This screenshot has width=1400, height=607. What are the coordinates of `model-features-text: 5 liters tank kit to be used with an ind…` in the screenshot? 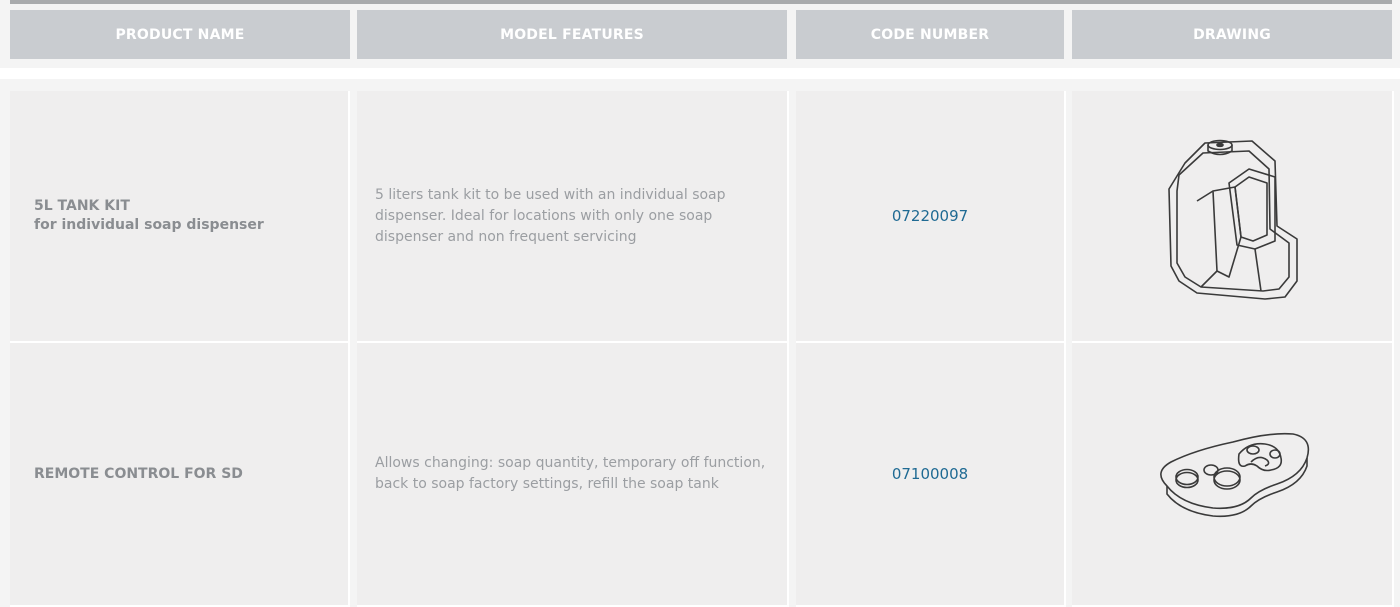 It's located at (550, 215).